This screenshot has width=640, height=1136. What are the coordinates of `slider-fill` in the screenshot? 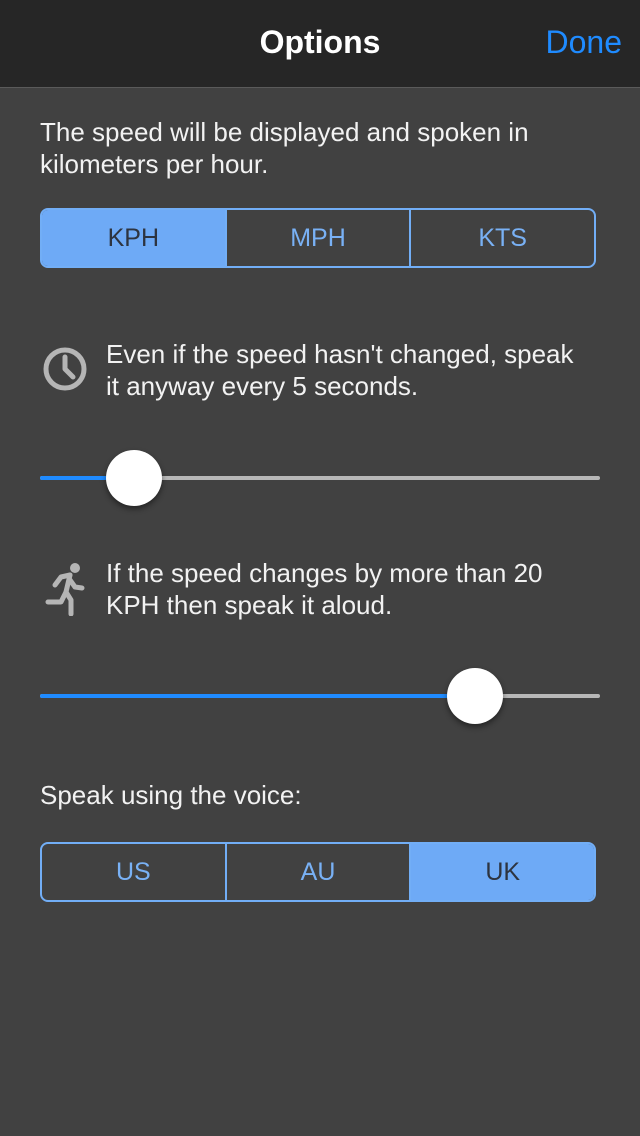 It's located at (258, 696).